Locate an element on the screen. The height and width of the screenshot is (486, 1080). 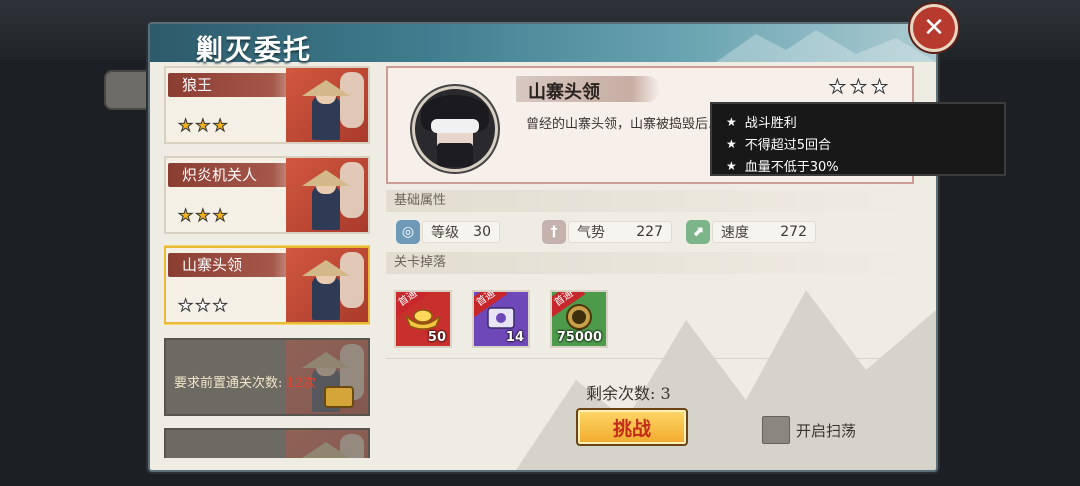
boss-name: 山寨头领 is located at coordinates (564, 92).